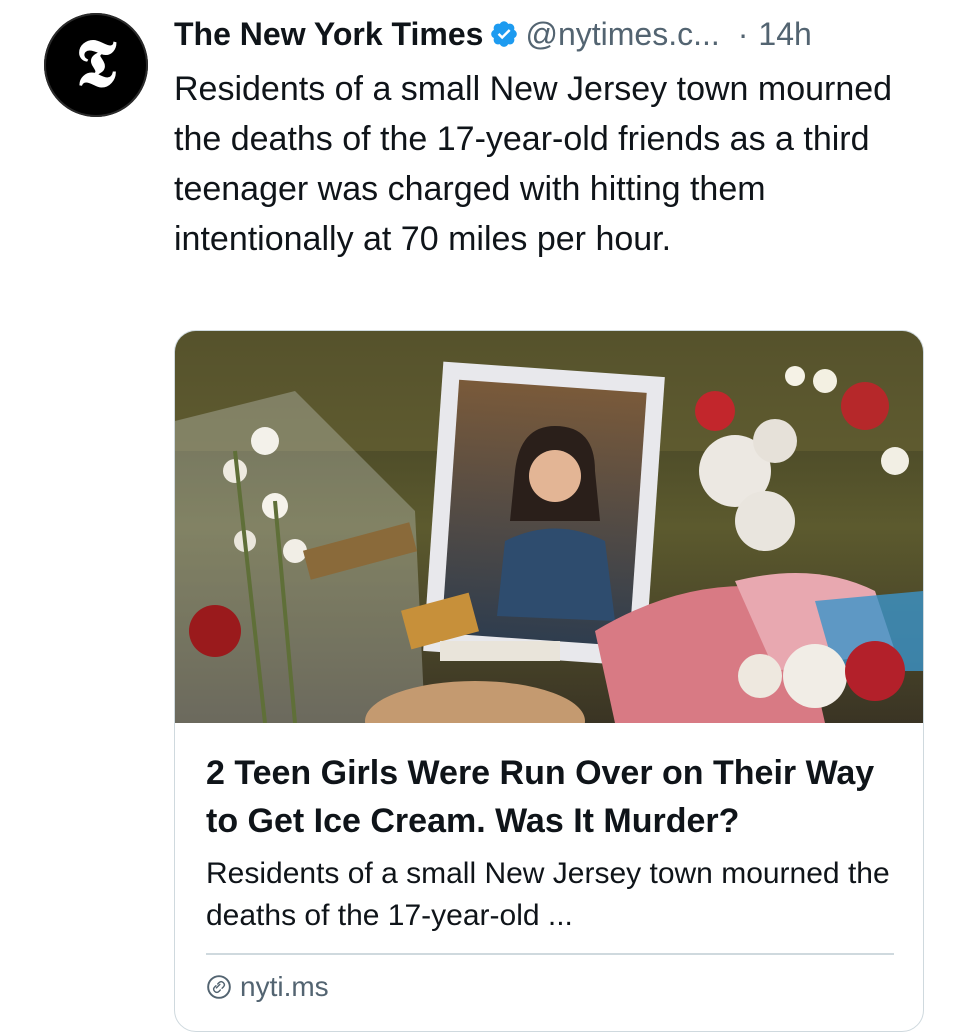 The image size is (962, 1032). What do you see at coordinates (504, 34) in the screenshot?
I see `verified-badge-icon` at bounding box center [504, 34].